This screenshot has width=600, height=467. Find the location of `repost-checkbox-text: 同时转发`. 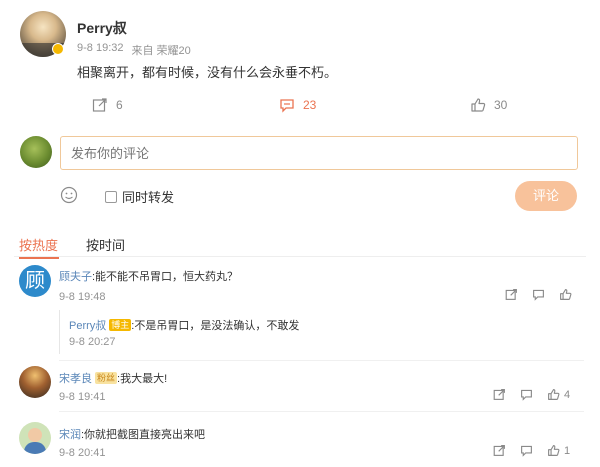

repost-checkbox-text: 同时转发 is located at coordinates (148, 197).